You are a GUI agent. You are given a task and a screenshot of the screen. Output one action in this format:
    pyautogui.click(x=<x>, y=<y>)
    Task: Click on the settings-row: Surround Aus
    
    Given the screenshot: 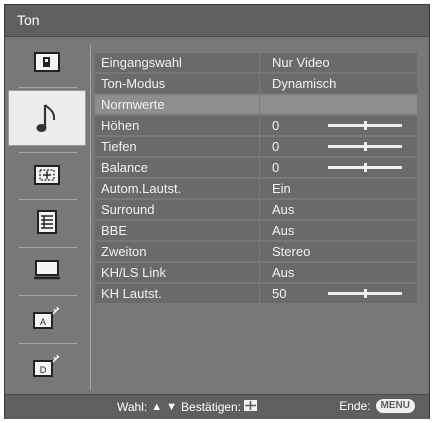 What is the action you would take?
    pyautogui.click(x=256, y=209)
    